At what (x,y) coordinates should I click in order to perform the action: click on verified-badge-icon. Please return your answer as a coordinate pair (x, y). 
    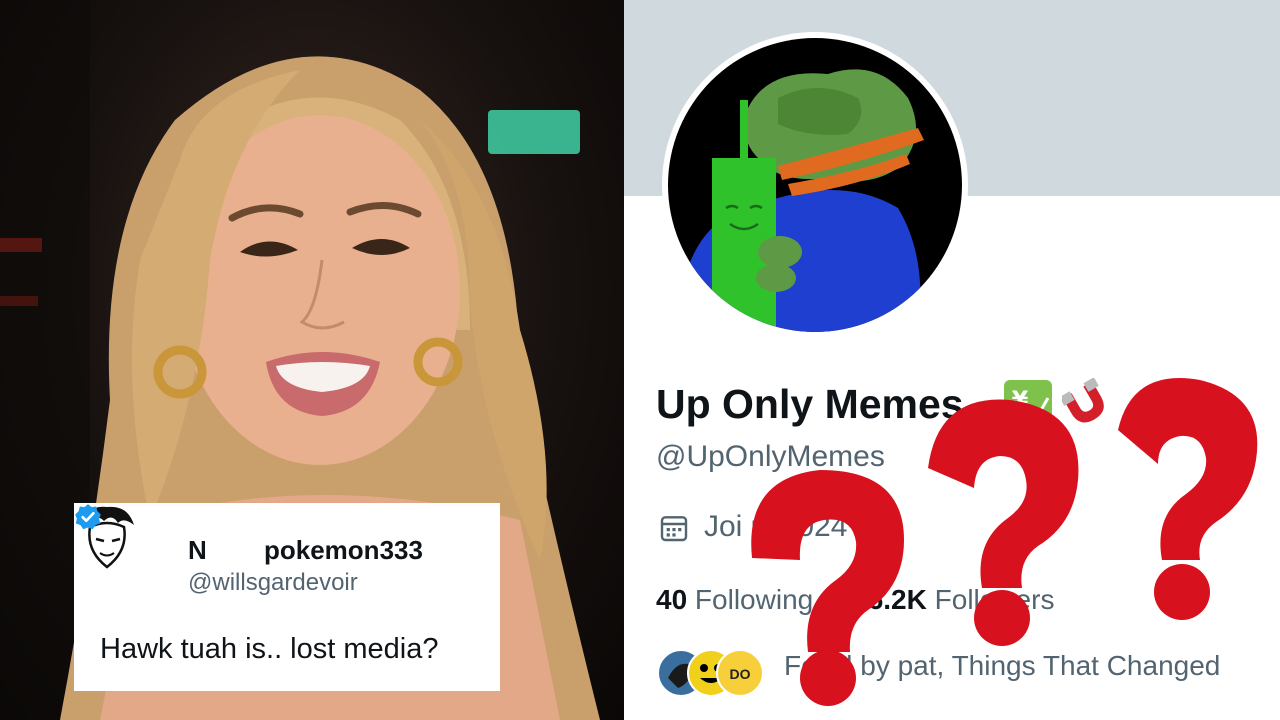
    Looking at the image, I should click on (88, 517).